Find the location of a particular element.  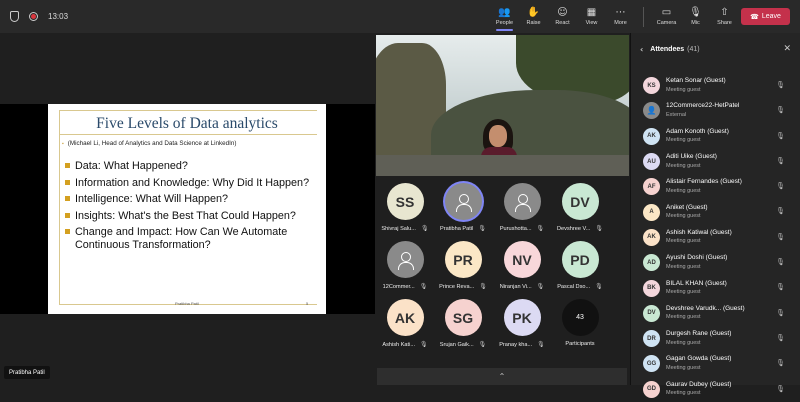

participant-tile: NV Niranjan Vi... 🎙 is located at coordinates (522, 269).